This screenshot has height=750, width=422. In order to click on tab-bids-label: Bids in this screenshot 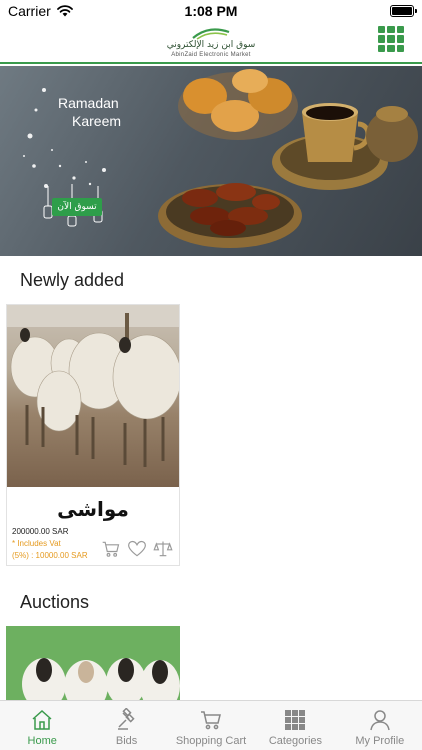, I will do `click(126, 741)`.